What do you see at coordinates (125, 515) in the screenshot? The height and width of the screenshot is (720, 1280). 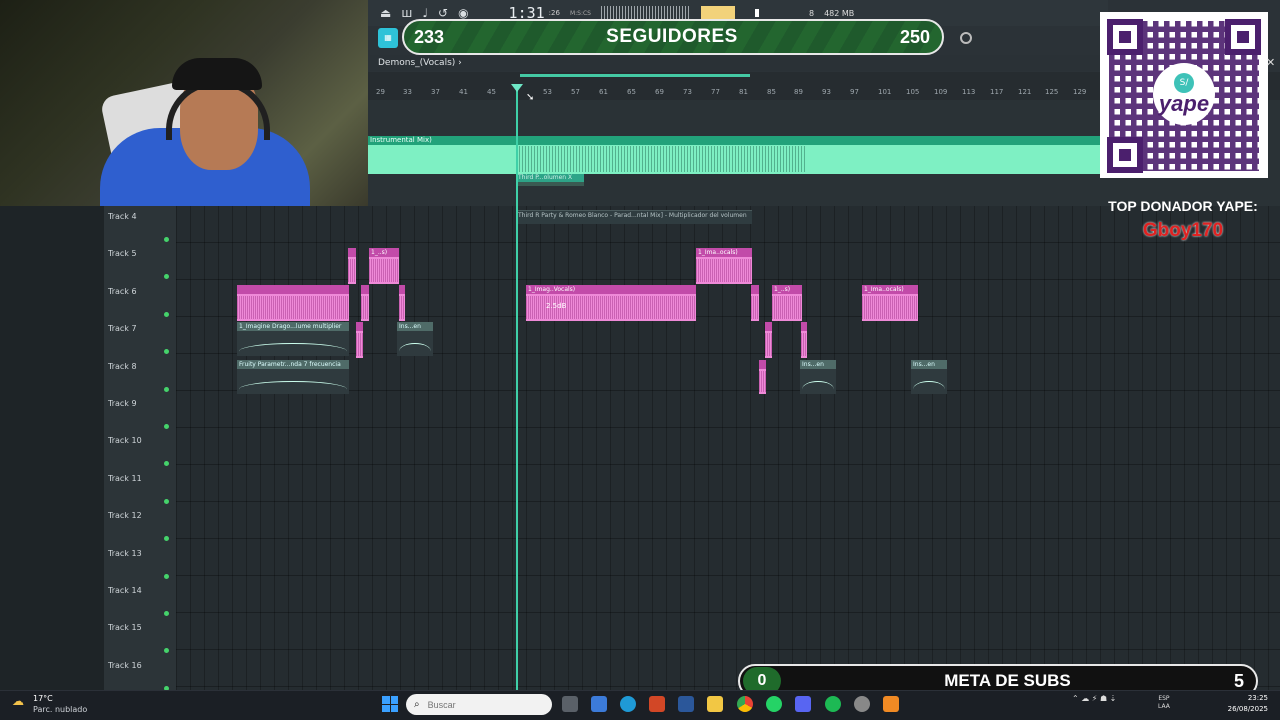 I see `track-label: Track 12` at bounding box center [125, 515].